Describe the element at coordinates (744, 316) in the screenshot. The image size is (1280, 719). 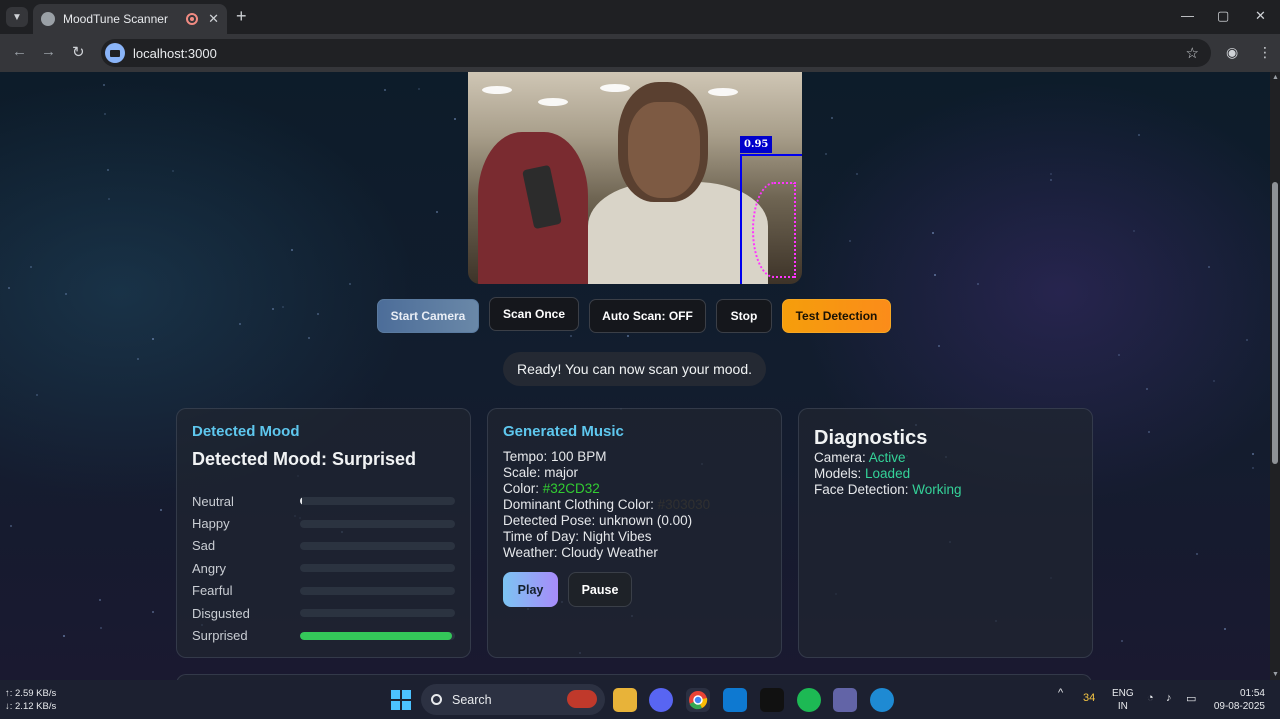
I see `stop-button: Stop` at that location.